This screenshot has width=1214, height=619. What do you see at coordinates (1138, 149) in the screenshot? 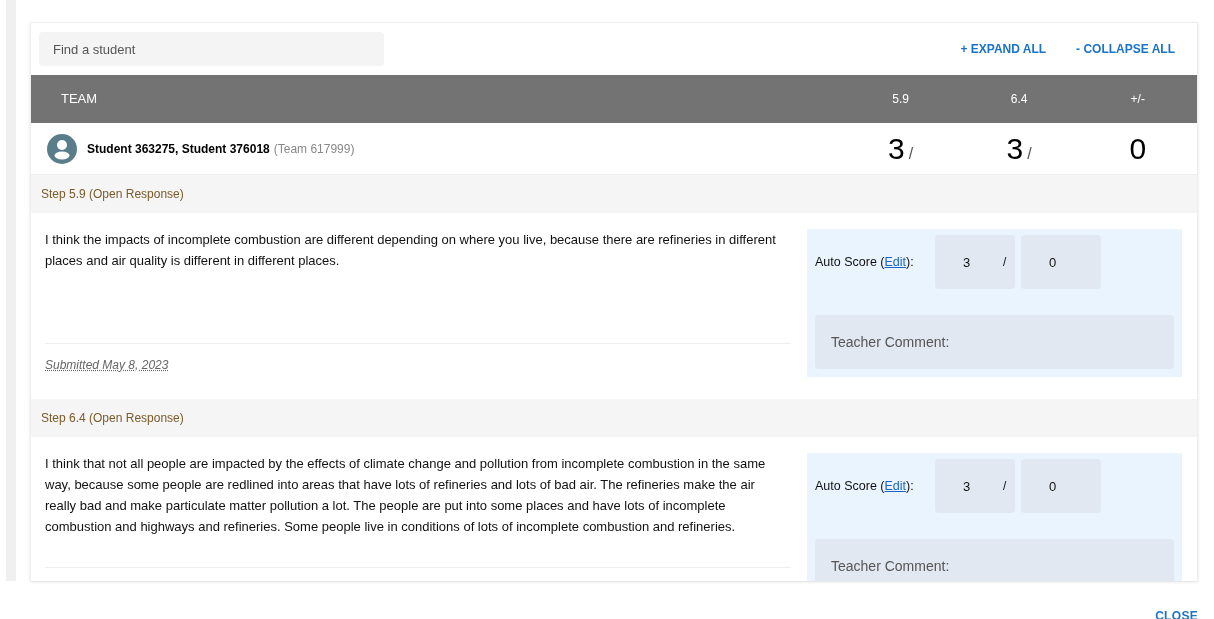
I see `score-value: 0` at bounding box center [1138, 149].